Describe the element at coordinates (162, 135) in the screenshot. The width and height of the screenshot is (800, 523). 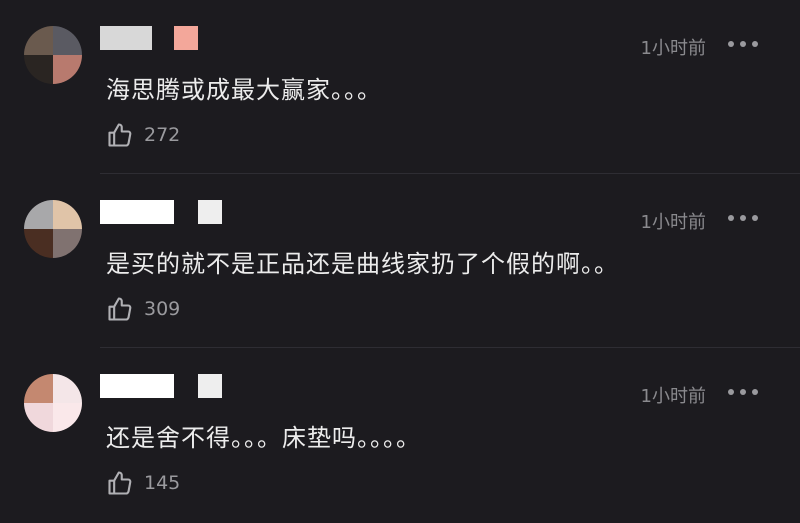
I see `like-count: 272` at that location.